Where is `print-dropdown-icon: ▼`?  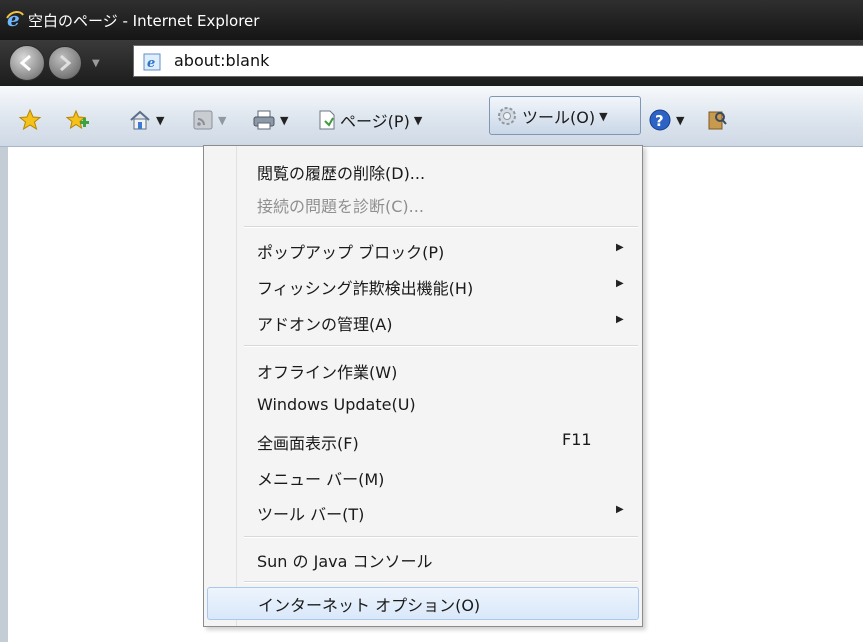
print-dropdown-icon: ▼ is located at coordinates (284, 120).